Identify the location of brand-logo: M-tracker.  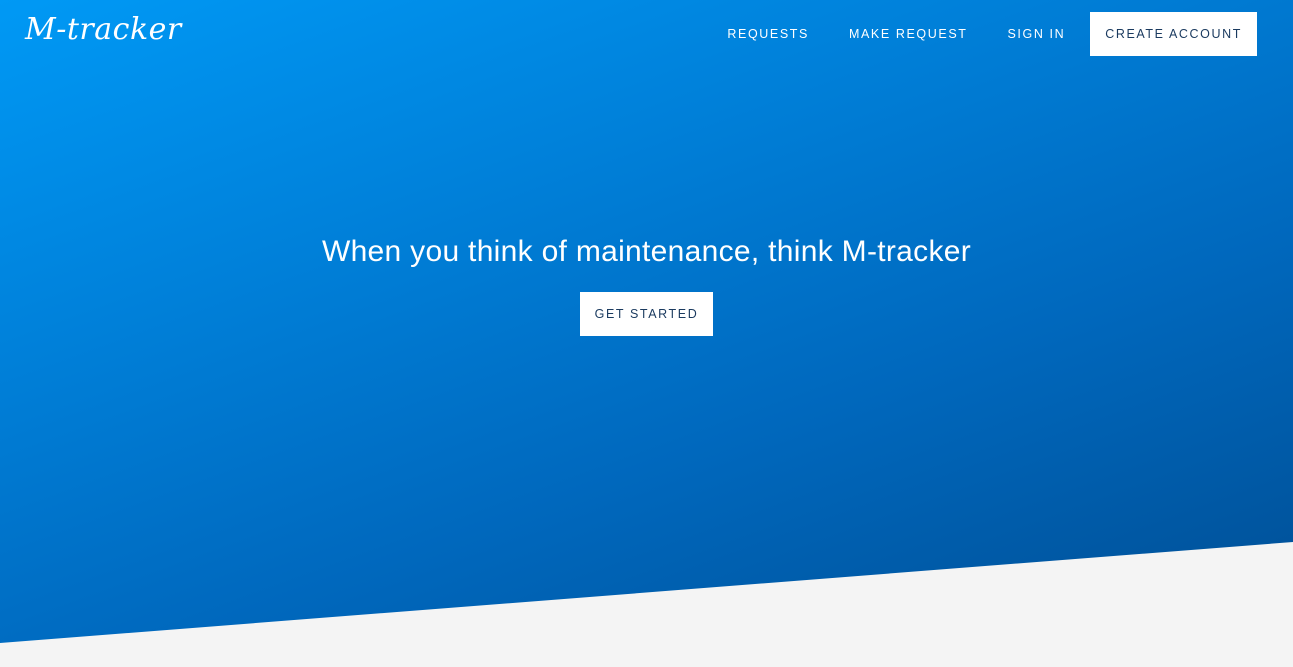
(103, 30).